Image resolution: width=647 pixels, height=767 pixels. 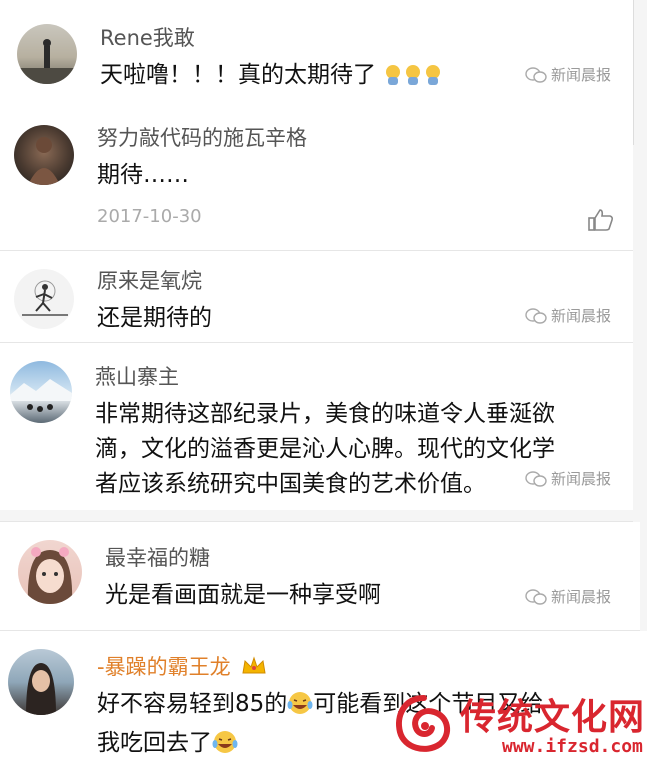 What do you see at coordinates (316, 55) in the screenshot?
I see `comment-card: Rene我敢 天啦噜！！！真的太期待了 新闻晨报` at bounding box center [316, 55].